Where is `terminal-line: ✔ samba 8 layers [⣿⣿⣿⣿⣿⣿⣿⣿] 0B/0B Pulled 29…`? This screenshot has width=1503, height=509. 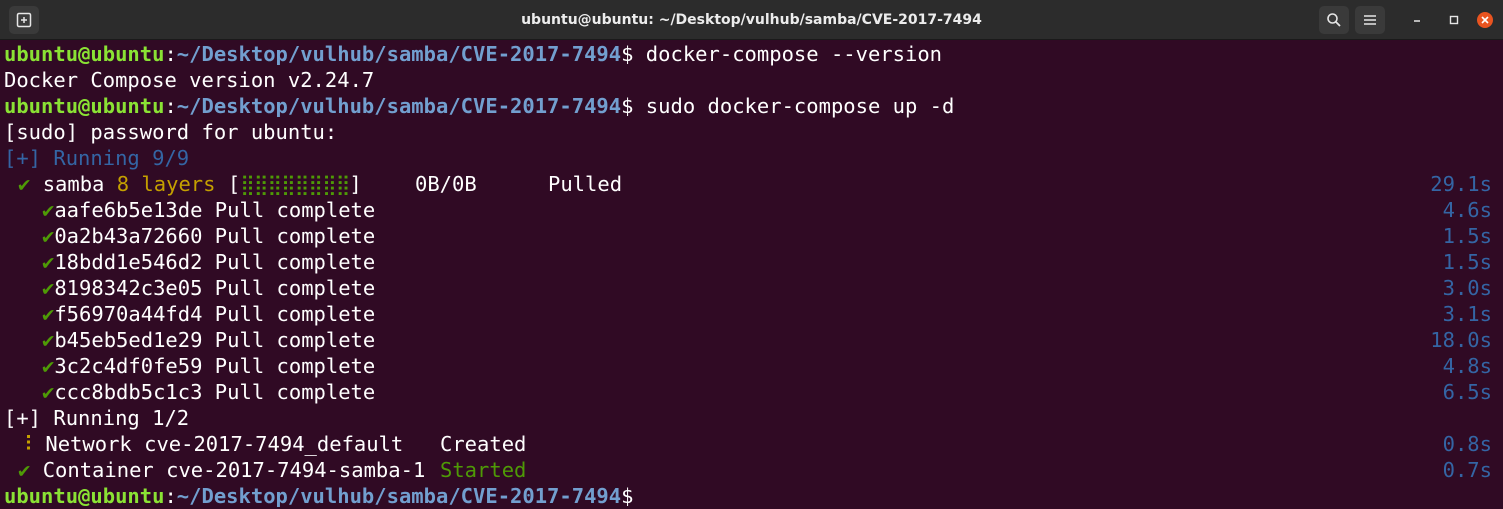 terminal-line: ✔ samba 8 layers [⣿⣿⣿⣿⣿⣿⣿⣿] 0B/0B Pulled 29… is located at coordinates (753, 184).